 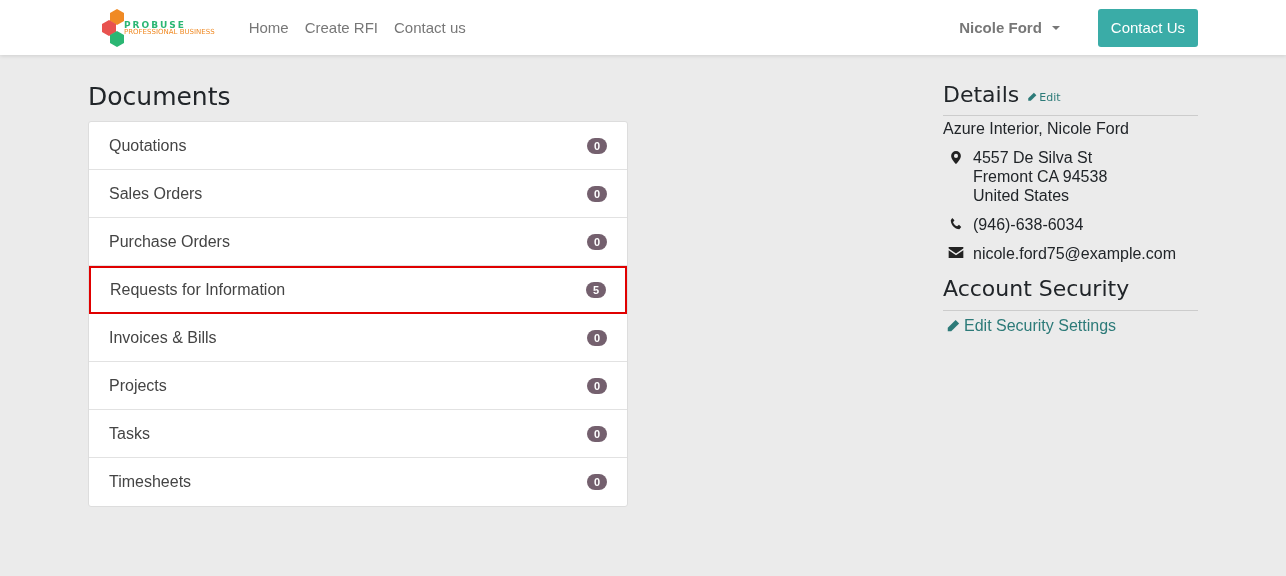 I want to click on user-menu: Nicole Ford, so click(x=1009, y=27).